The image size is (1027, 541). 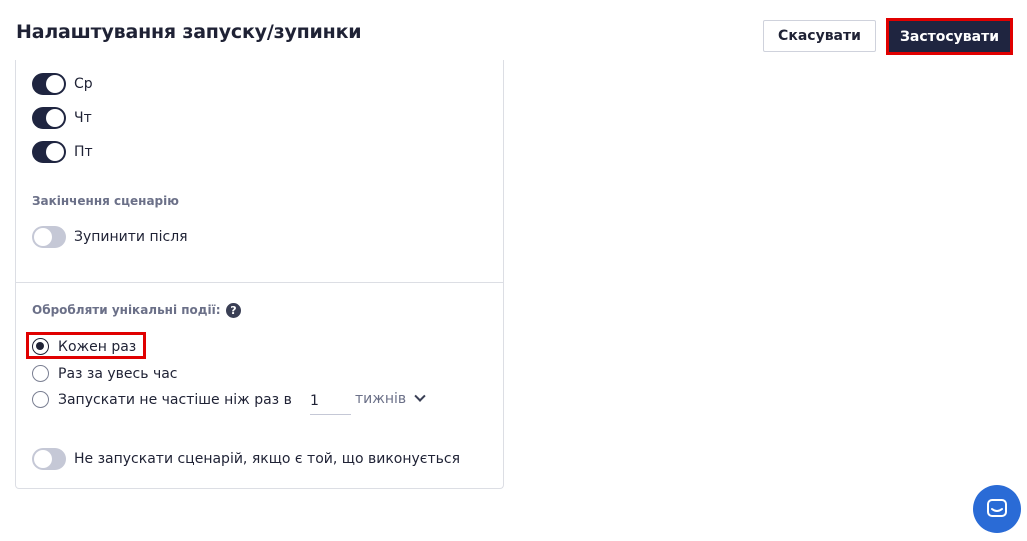 I want to click on interval-unit-select: тижнів, so click(x=390, y=398).